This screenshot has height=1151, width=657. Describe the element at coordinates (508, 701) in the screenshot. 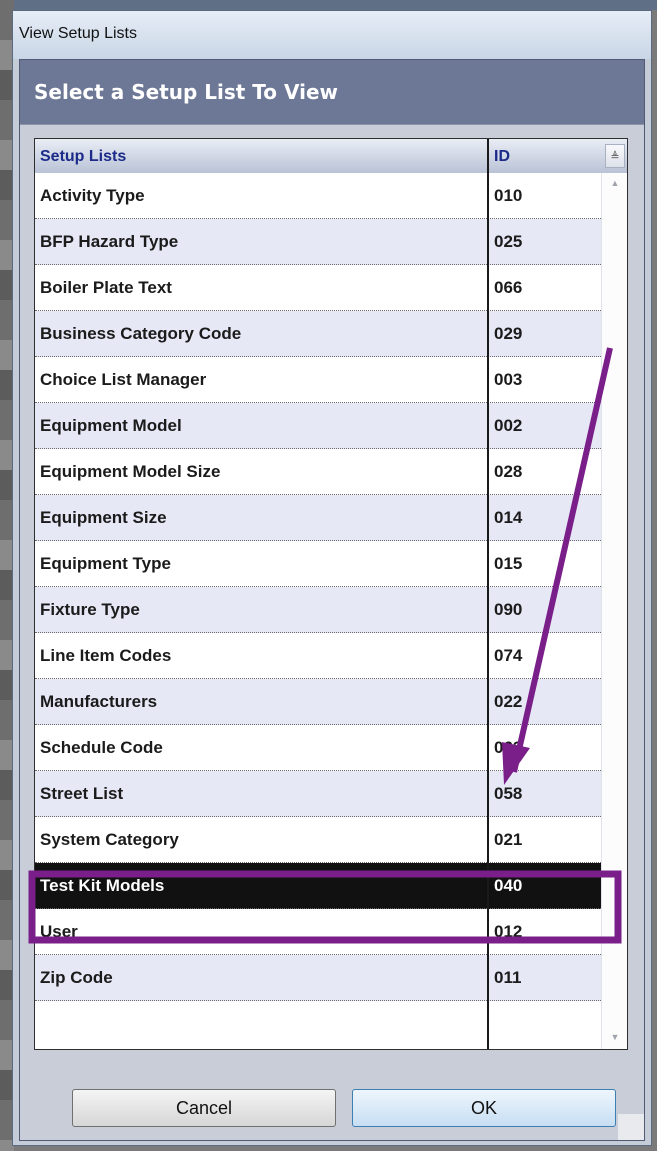

I see `setup-list-id: 022` at that location.